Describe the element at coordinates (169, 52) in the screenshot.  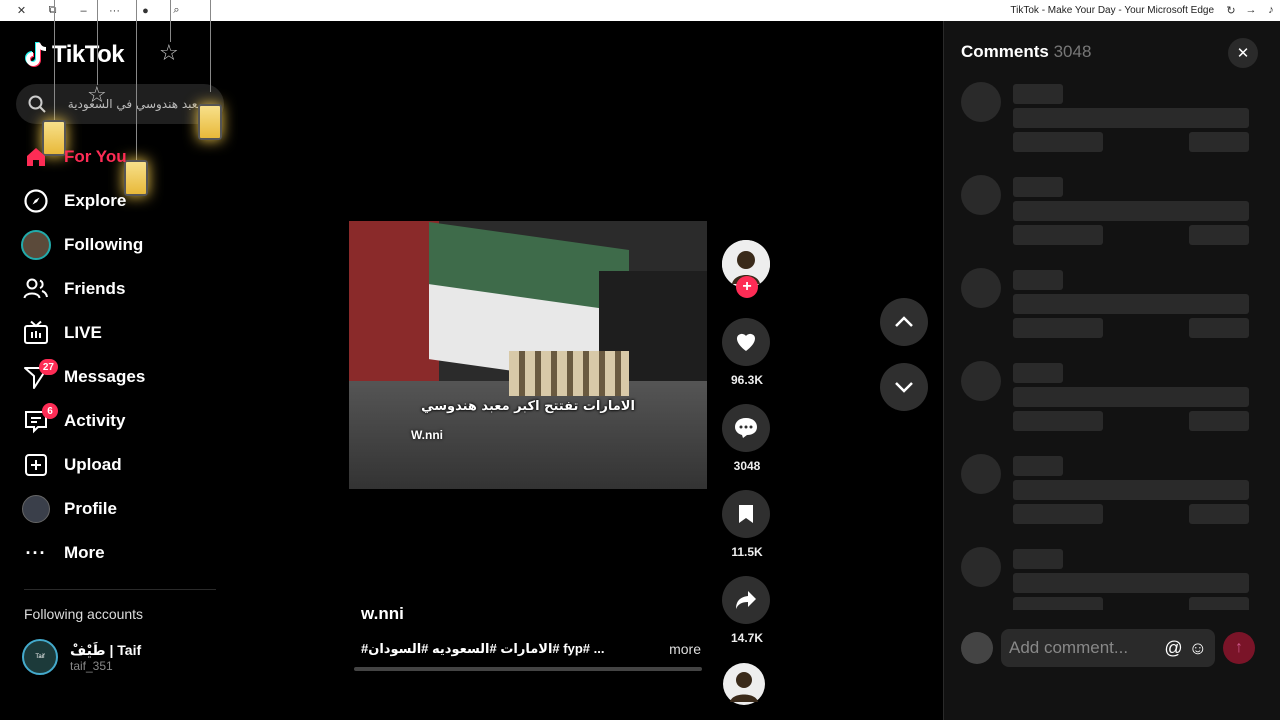
I see `star-decoration: ☆` at that location.